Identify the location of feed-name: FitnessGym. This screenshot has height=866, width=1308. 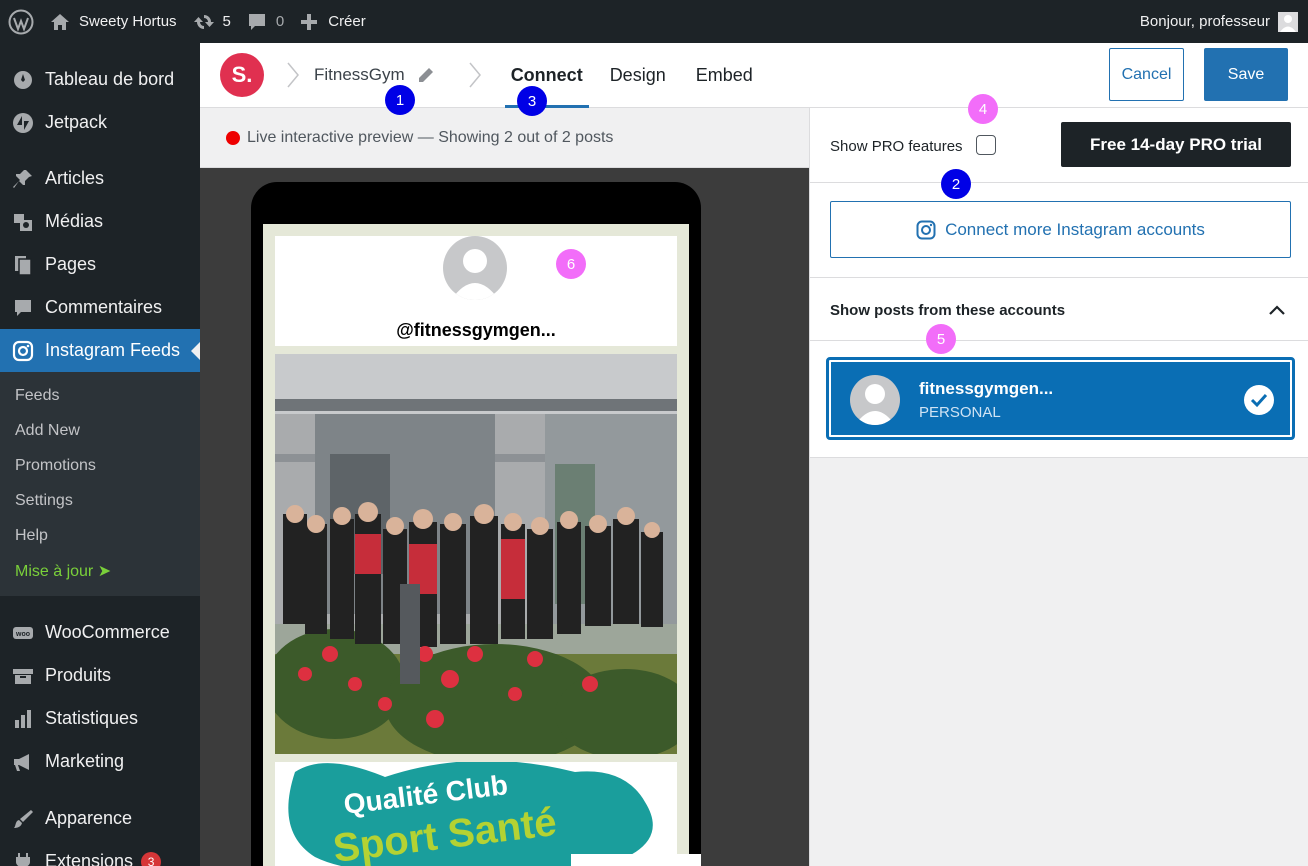
(359, 74).